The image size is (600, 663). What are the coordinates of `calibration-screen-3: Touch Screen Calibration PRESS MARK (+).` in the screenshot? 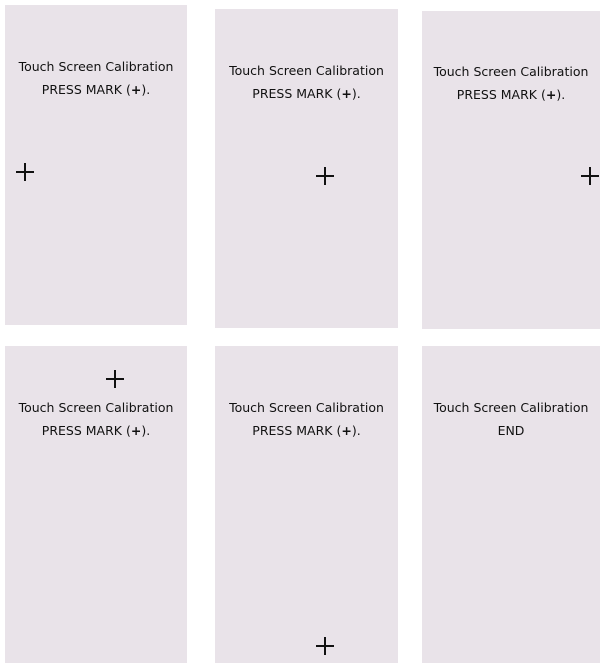 It's located at (511, 170).